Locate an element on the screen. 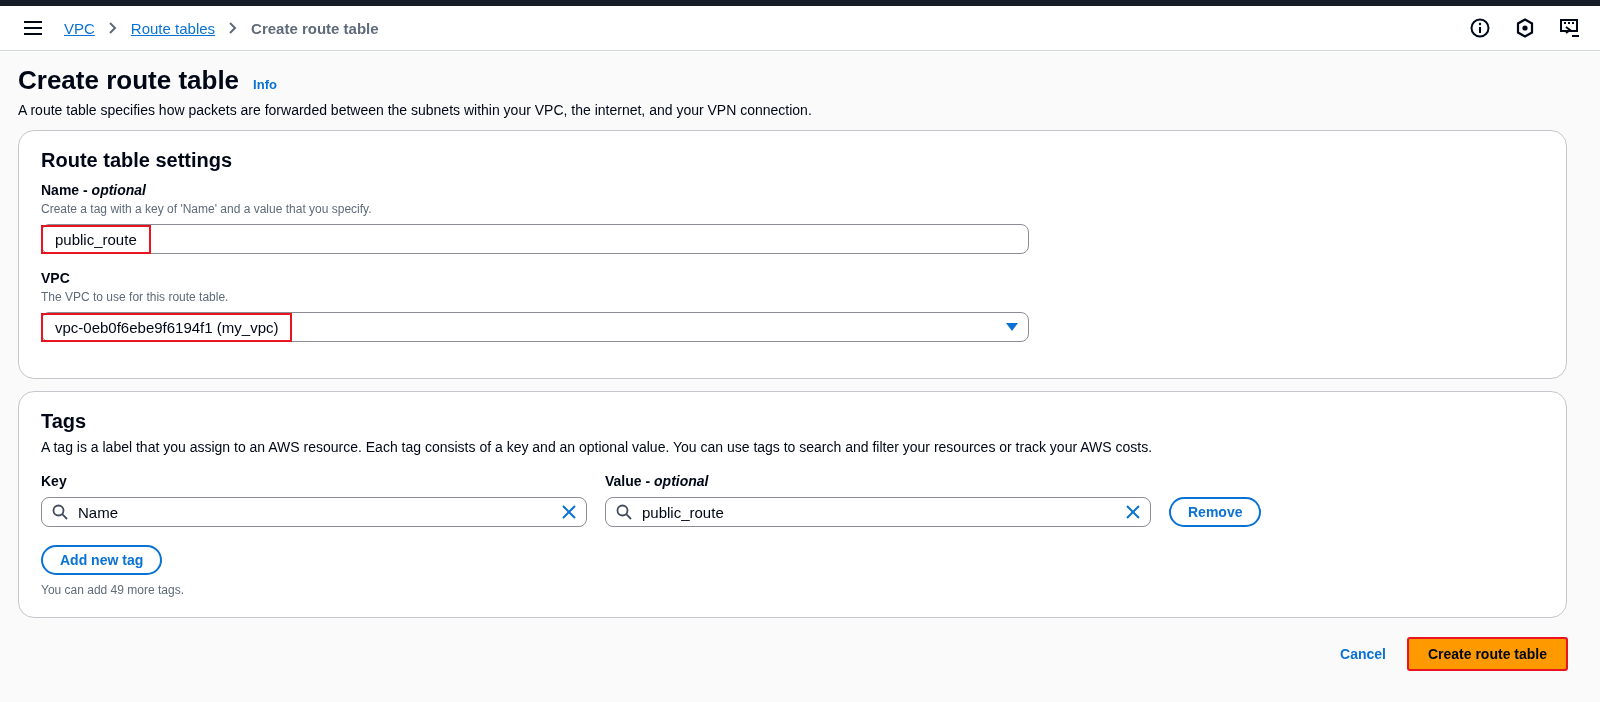 The width and height of the screenshot is (1600, 702). field-label: Key is located at coordinates (54, 481).